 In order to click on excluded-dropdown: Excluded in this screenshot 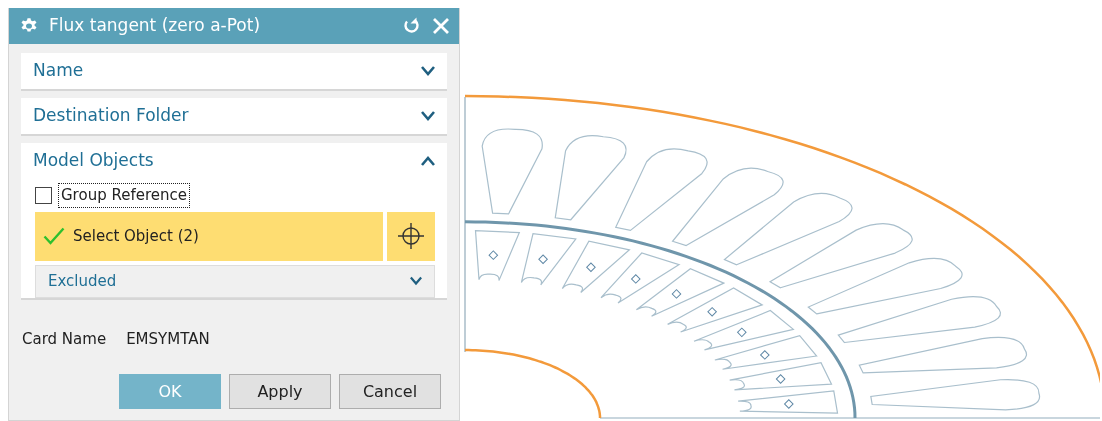, I will do `click(235, 281)`.